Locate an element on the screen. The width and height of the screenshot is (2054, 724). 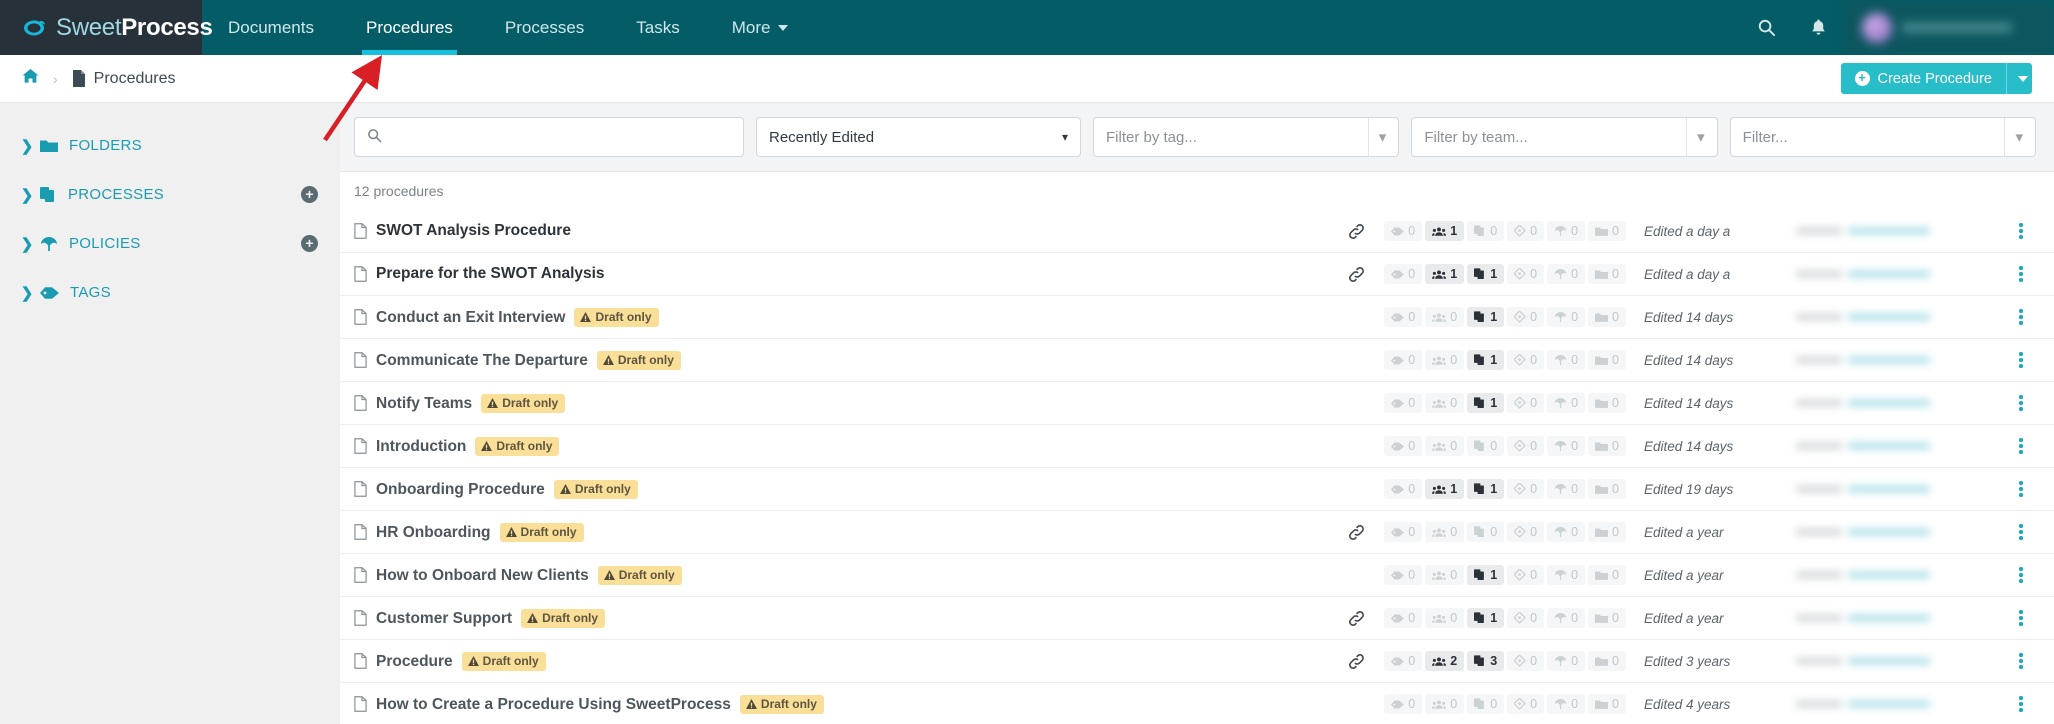
create-procedure-dropdown-toggle is located at coordinates (2019, 78).